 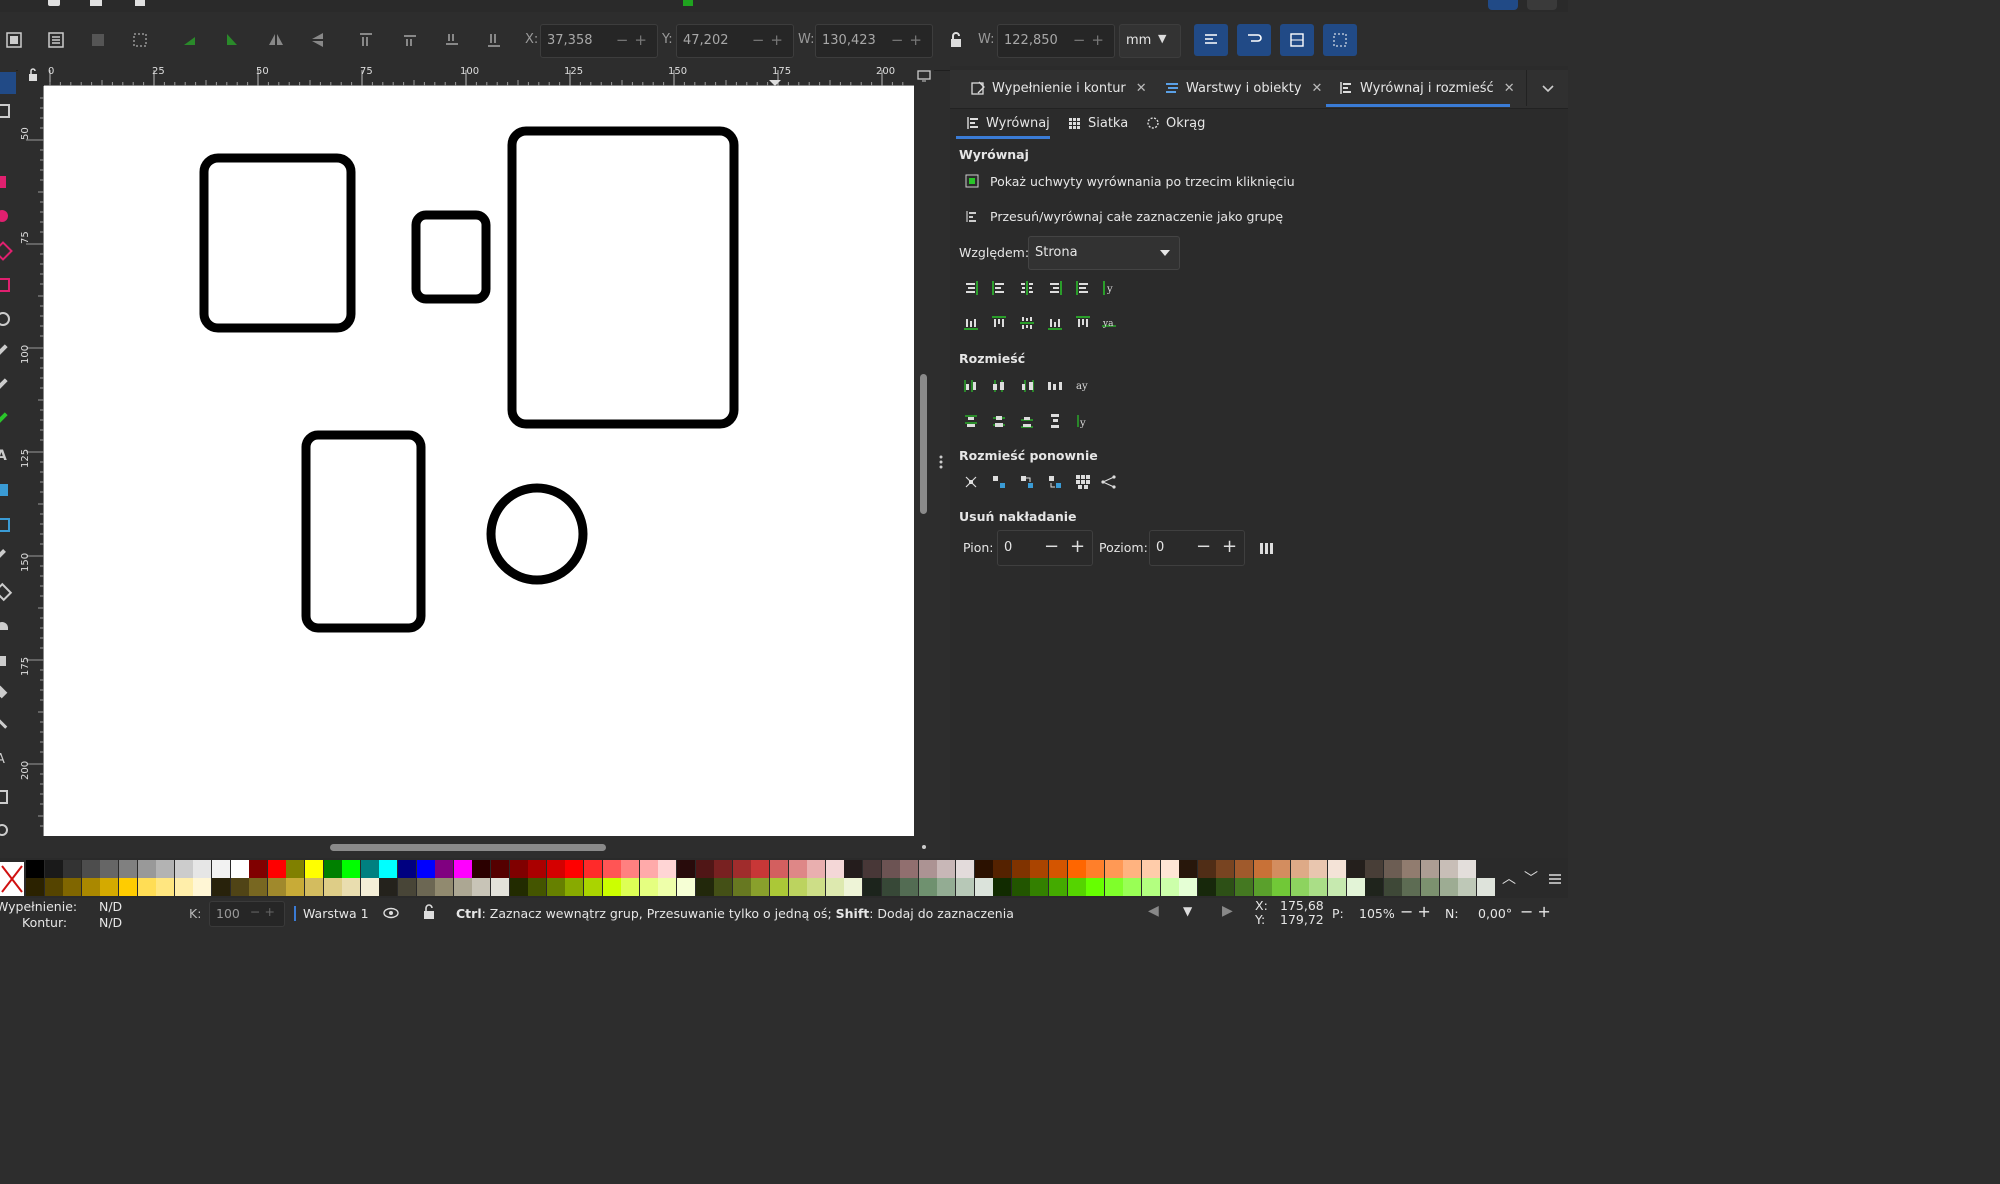 What do you see at coordinates (4, 384) in the screenshot?
I see `pencil-tool-icon` at bounding box center [4, 384].